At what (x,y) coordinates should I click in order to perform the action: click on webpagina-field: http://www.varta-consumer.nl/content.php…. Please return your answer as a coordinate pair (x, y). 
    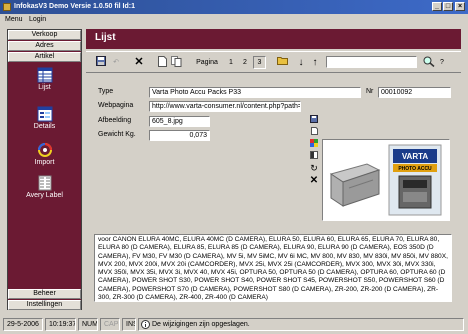
    Looking at the image, I should click on (225, 106).